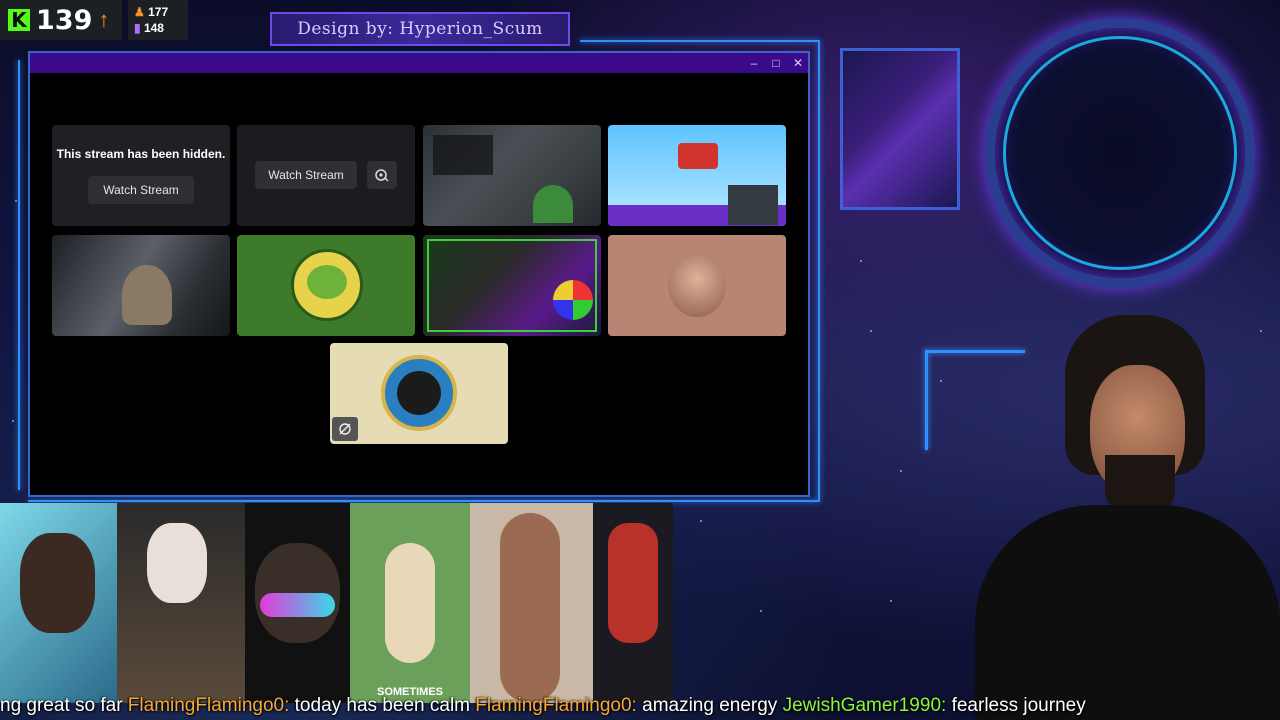 This screenshot has width=1280, height=720. I want to click on neon-frame-bottom, so click(423, 501).